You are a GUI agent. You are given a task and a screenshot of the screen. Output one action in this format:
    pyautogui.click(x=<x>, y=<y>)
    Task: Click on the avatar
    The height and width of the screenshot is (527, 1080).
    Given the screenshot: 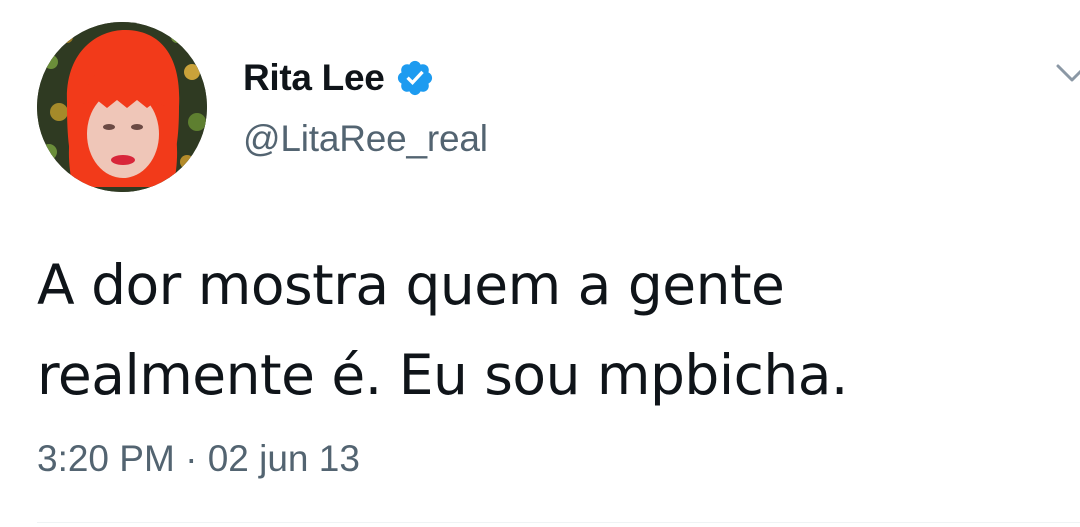 What is the action you would take?
    pyautogui.click(x=122, y=107)
    